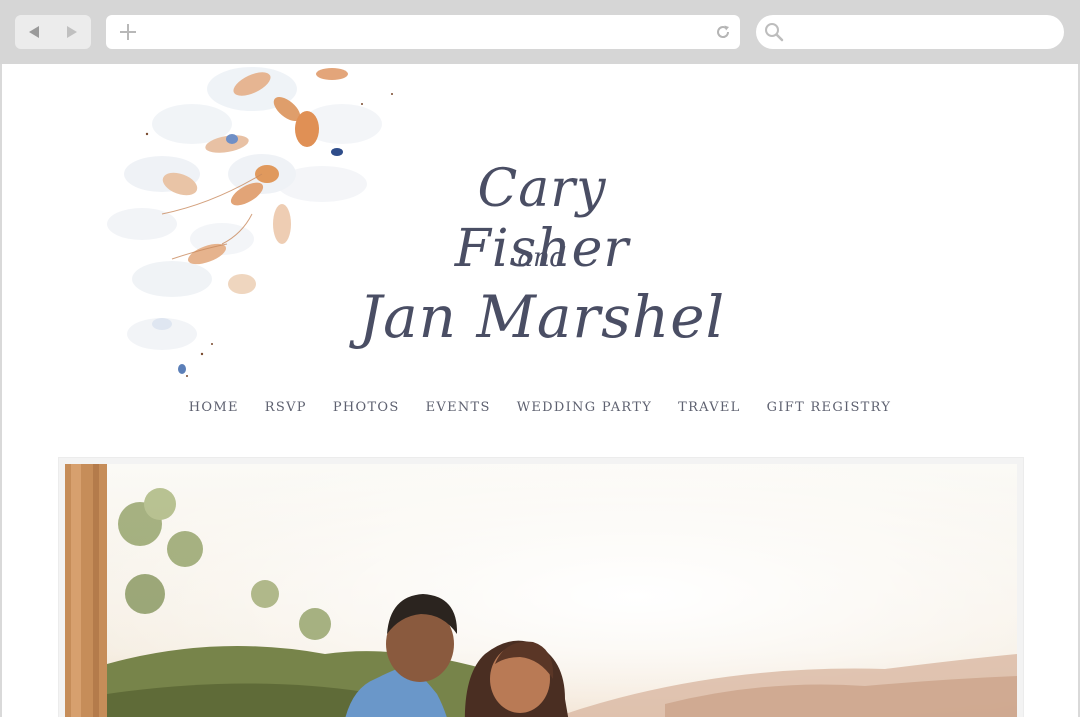 The width and height of the screenshot is (1080, 717). I want to click on nav-wedding-party: WEDDING PARTY, so click(584, 407).